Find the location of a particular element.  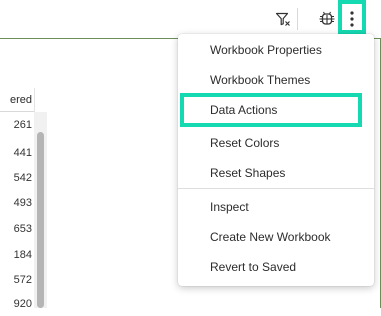

kebab-highlight-box is located at coordinates (352, 17).